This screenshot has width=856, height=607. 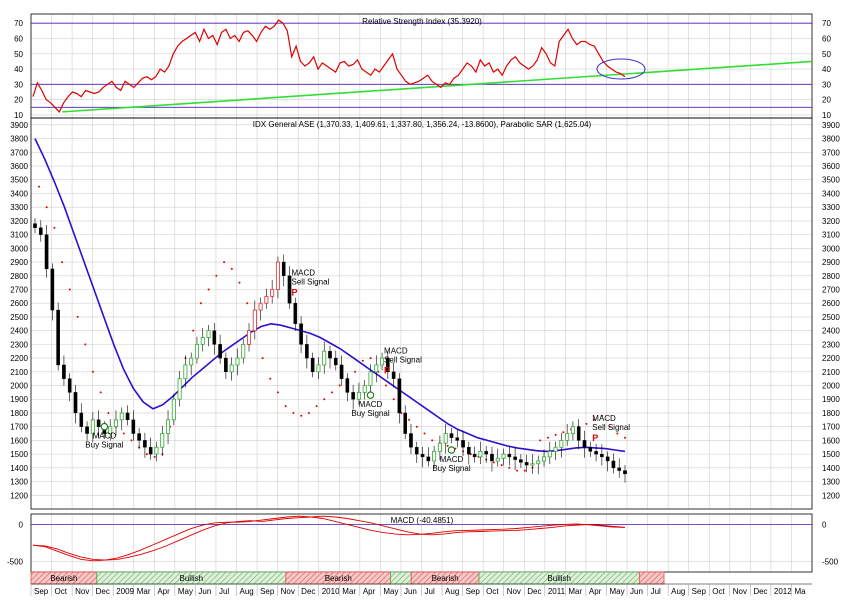 I want to click on signal-label-type: Sell Signal, so click(x=403, y=360).